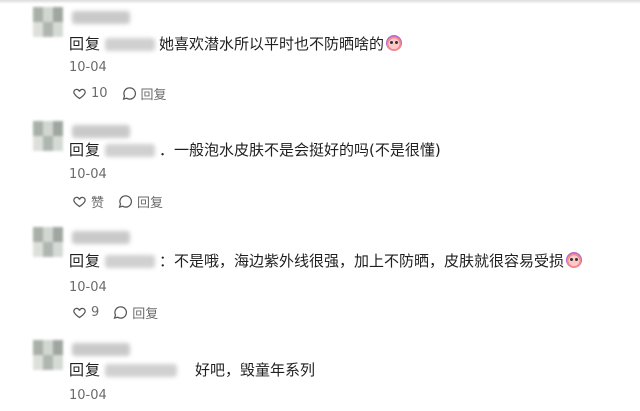 The height and width of the screenshot is (411, 640). I want to click on comment-actions: 9 回复, so click(122, 312).